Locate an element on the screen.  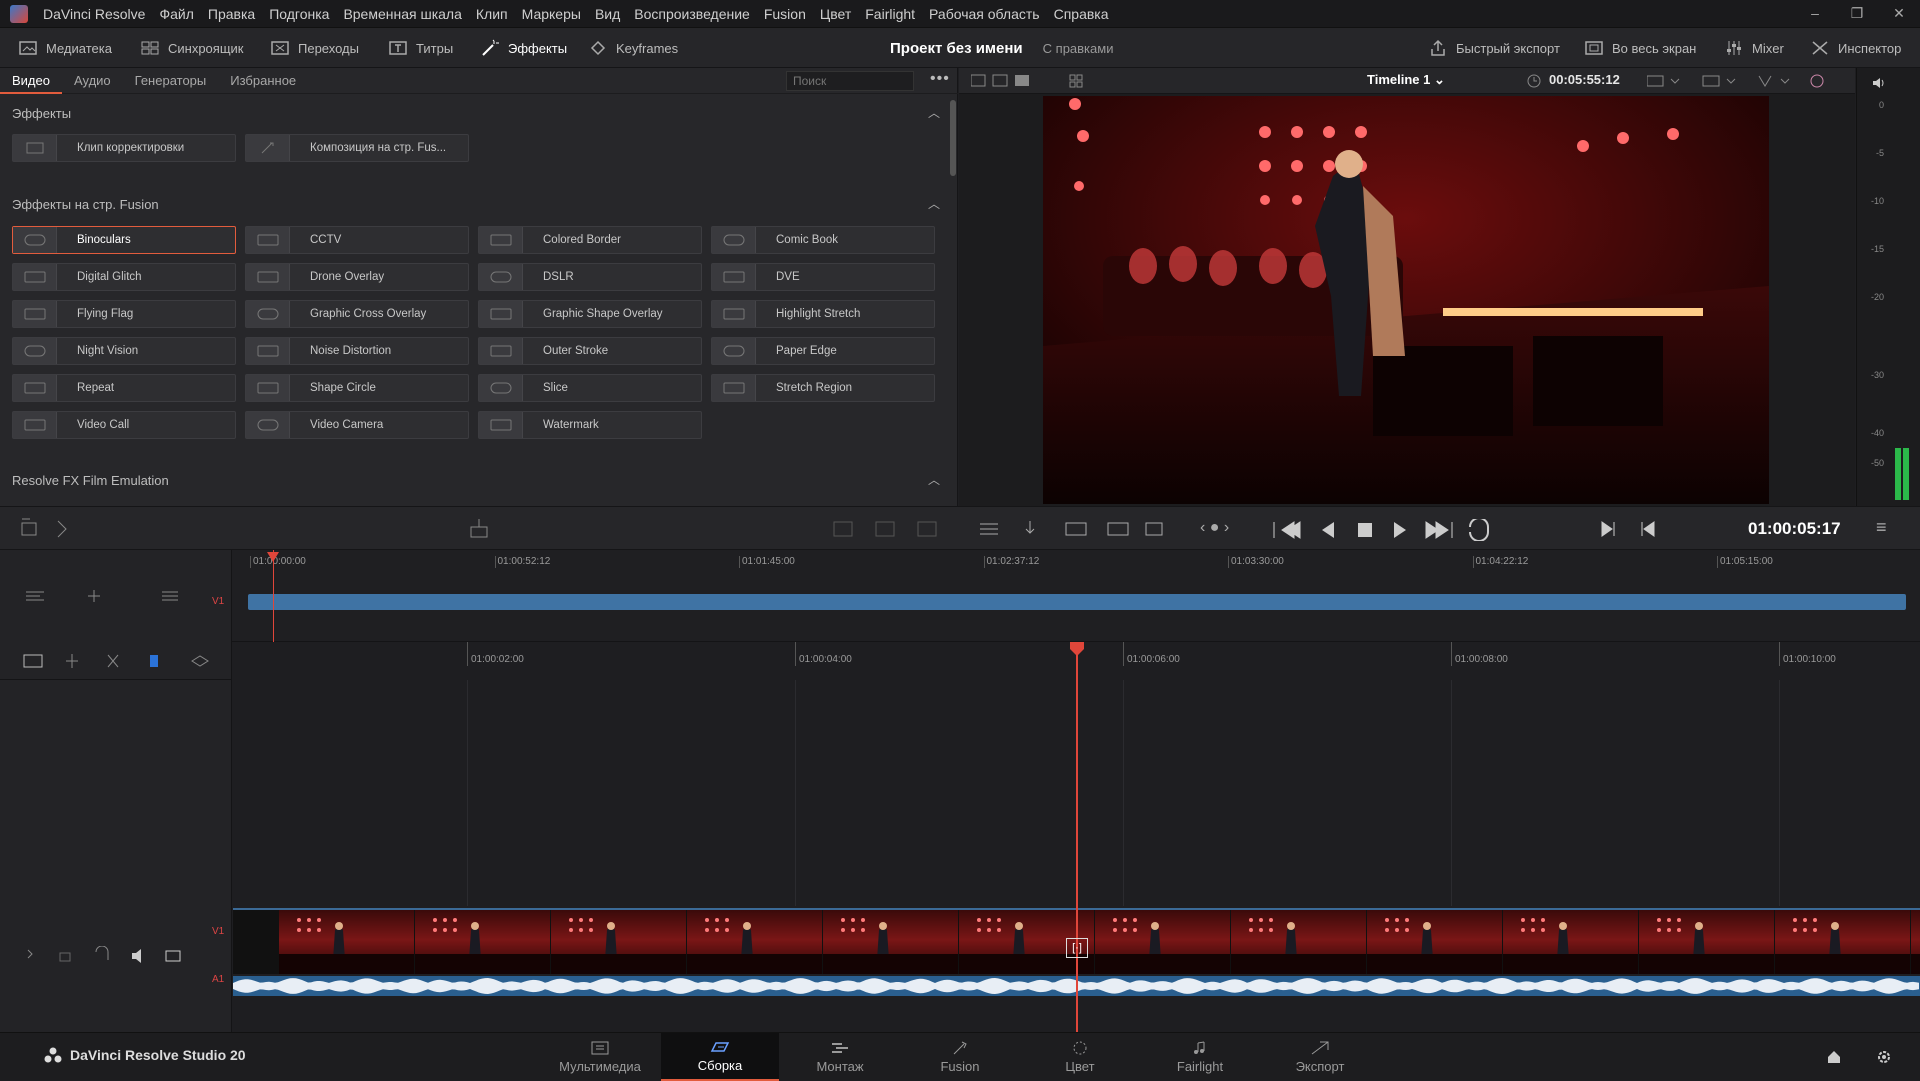
media-pool-button: Медиатека is located at coordinates (65, 48).